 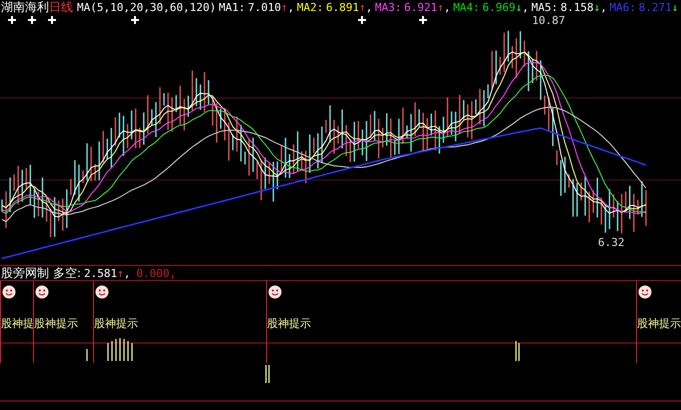 What do you see at coordinates (25, 8) in the screenshot?
I see `stock-name: 湖南海利` at bounding box center [25, 8].